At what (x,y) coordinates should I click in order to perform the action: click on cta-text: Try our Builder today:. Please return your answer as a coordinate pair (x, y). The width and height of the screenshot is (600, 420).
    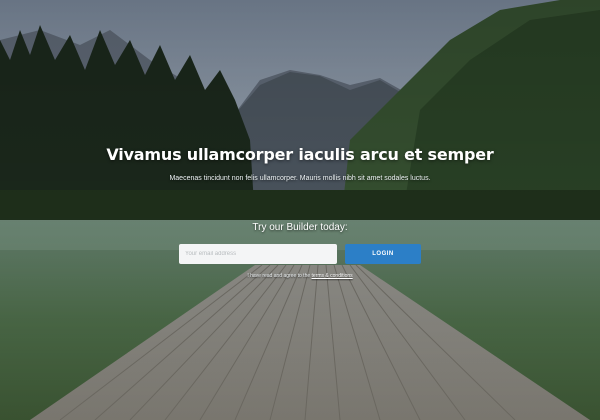
    Looking at the image, I should click on (300, 227).